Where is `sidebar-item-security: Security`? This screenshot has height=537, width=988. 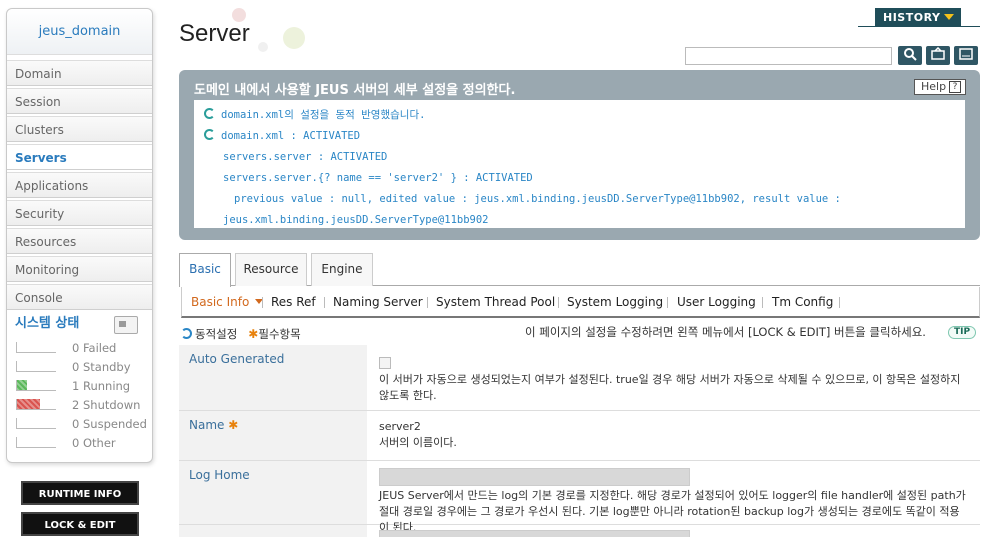
sidebar-item-security: Security is located at coordinates (79, 213).